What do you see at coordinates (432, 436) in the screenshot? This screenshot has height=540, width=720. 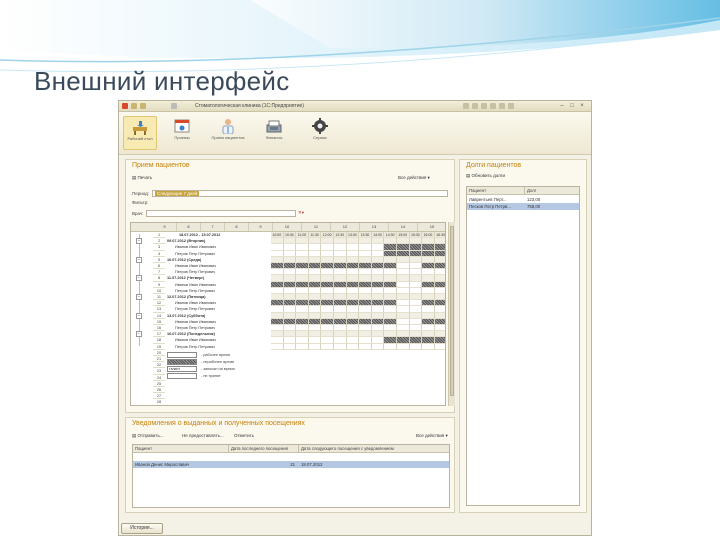 I see `actions-menu-notices: Все действия ▾` at bounding box center [432, 436].